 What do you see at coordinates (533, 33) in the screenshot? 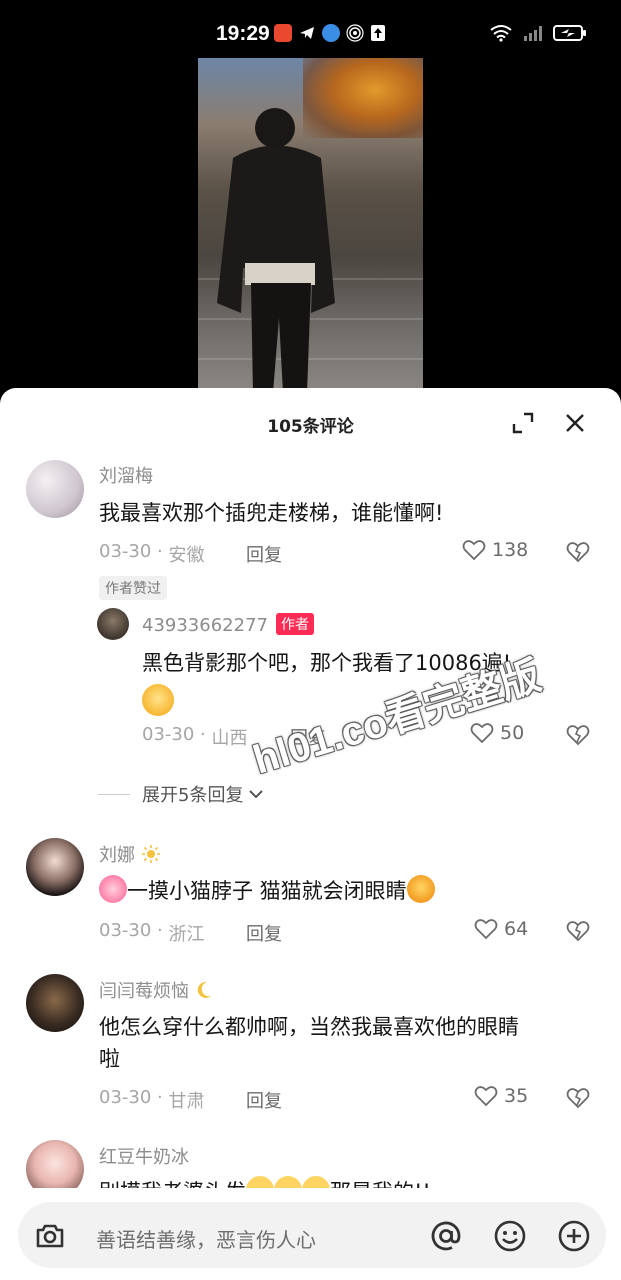
I see `signal-icon` at bounding box center [533, 33].